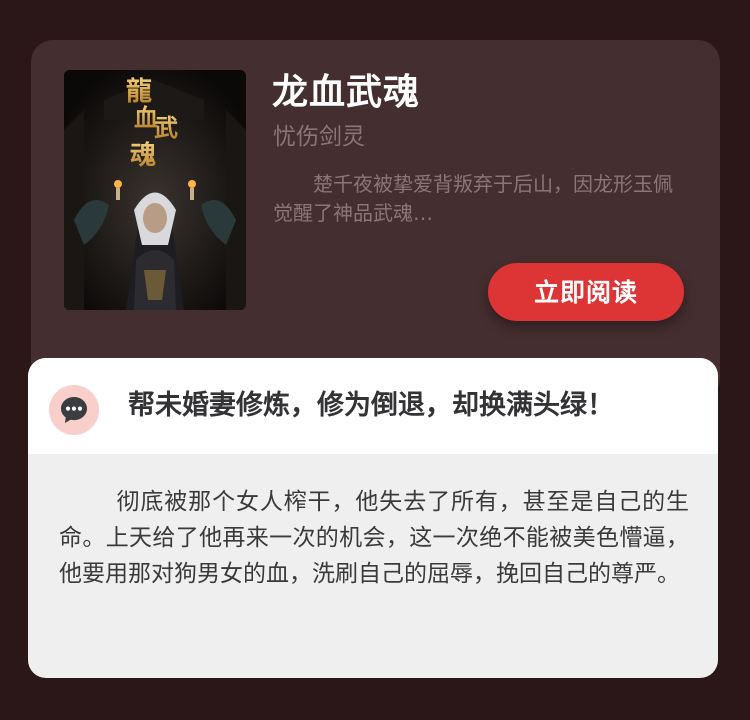 This screenshot has height=720, width=750. Describe the element at coordinates (74, 410) in the screenshot. I see `comment-bubble-icon` at that location.